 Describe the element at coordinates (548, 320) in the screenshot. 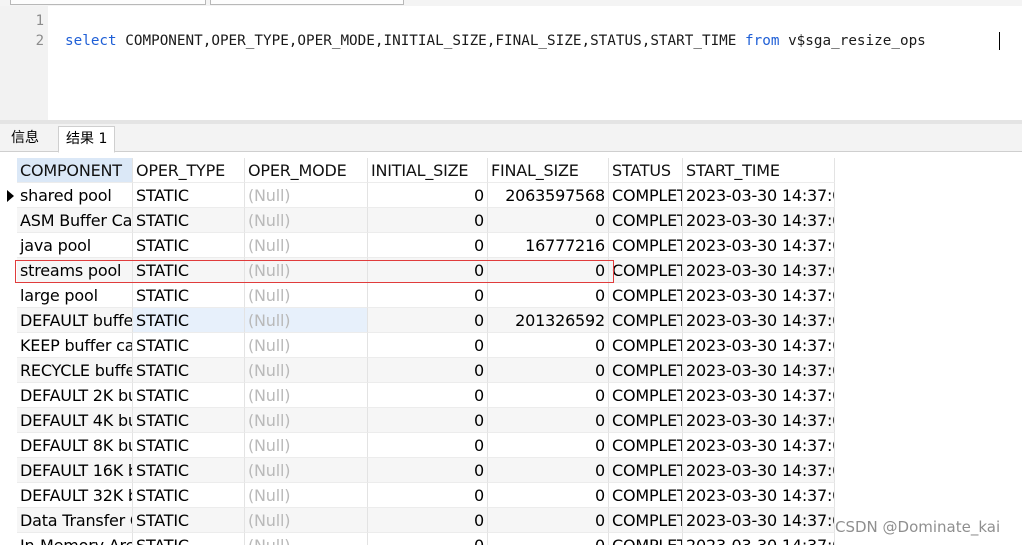

I see `table-cell: 201326592` at that location.